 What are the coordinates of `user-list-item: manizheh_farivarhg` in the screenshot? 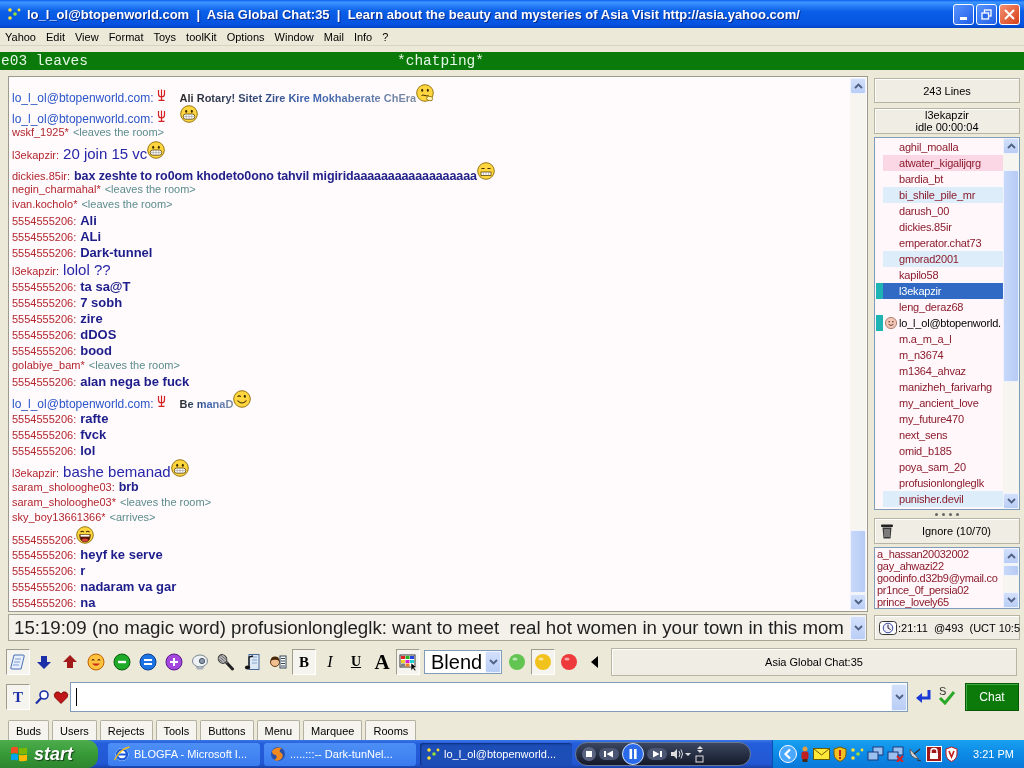 It's located at (943, 387).